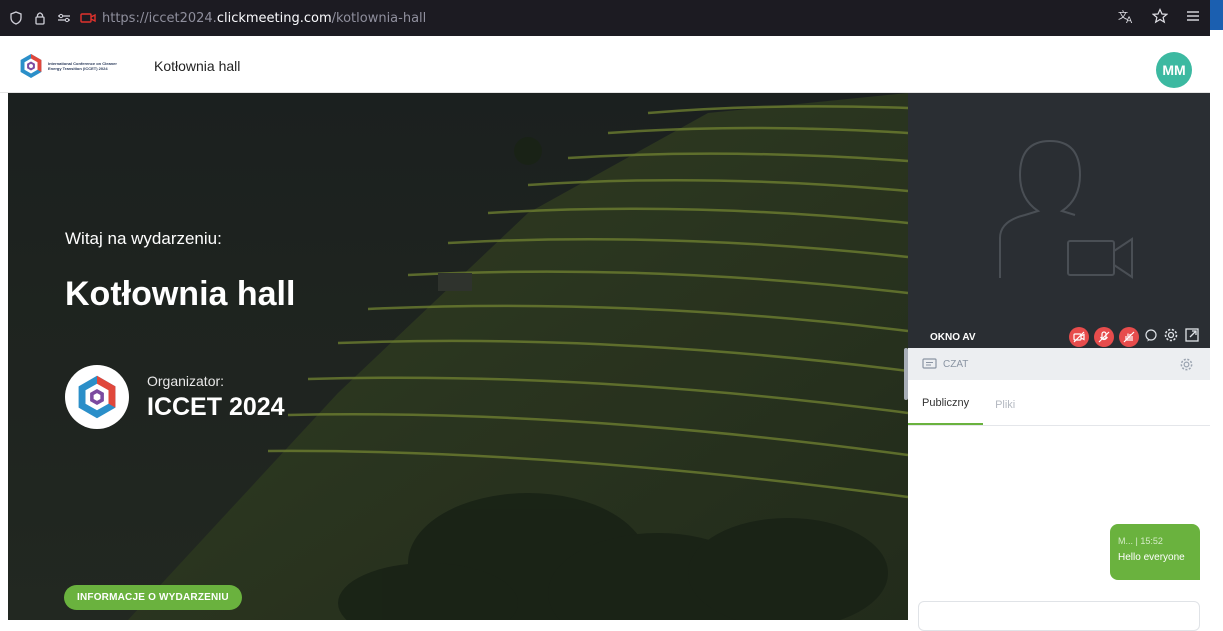 The image size is (1223, 631). I want to click on no-video-user-icon, so click(1066, 209).